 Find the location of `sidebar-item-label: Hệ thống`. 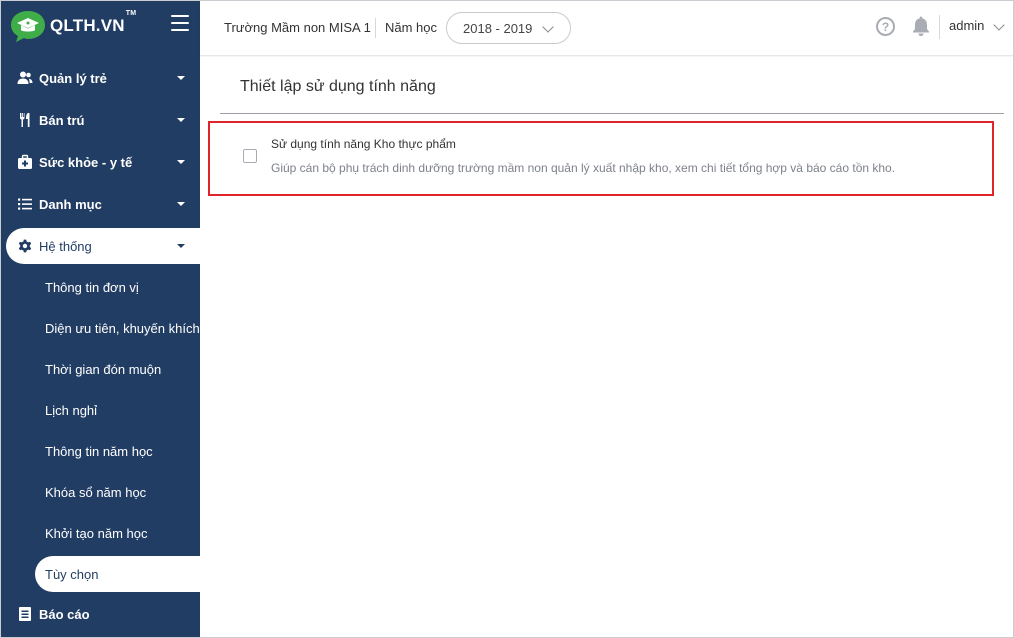

sidebar-item-label: Hệ thống is located at coordinates (65, 246).